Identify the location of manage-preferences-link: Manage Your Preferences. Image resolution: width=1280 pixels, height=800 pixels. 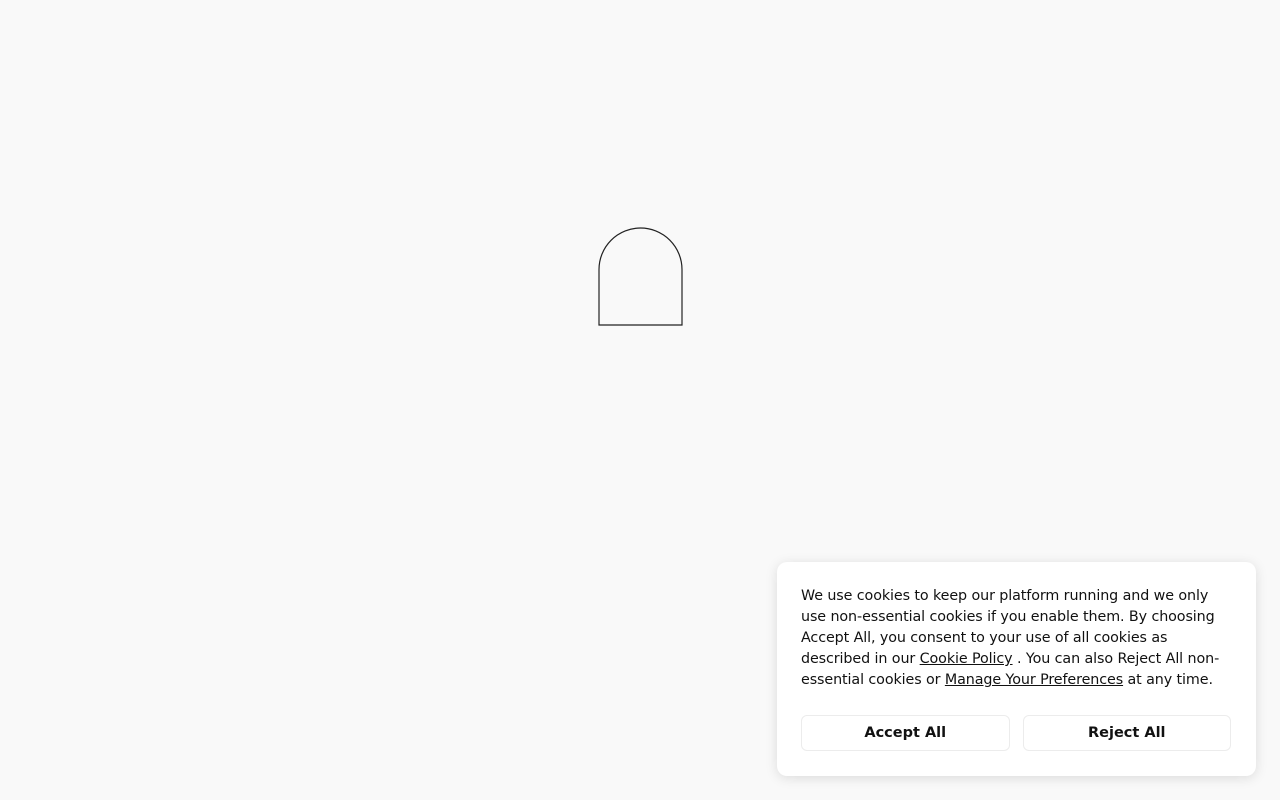
(1034, 680).